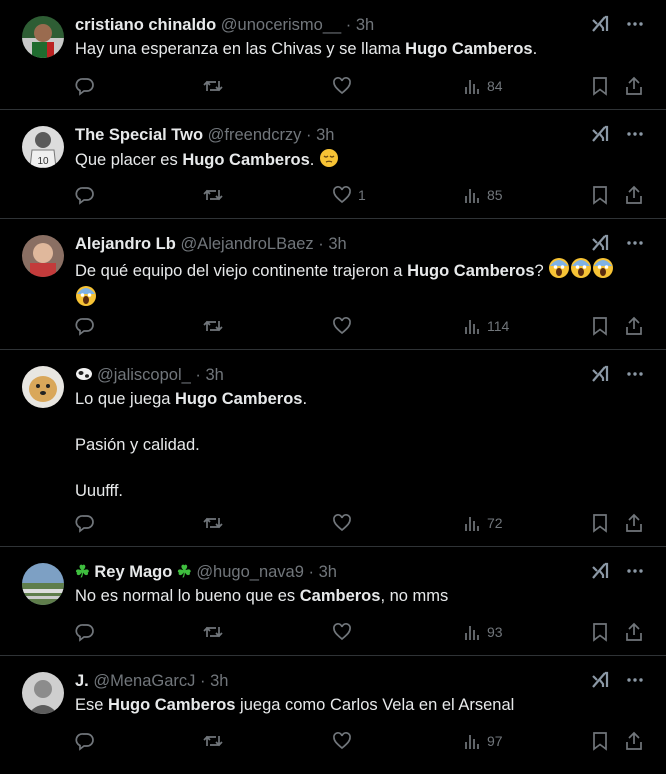  I want to click on bookmark-icon, so click(600, 195).